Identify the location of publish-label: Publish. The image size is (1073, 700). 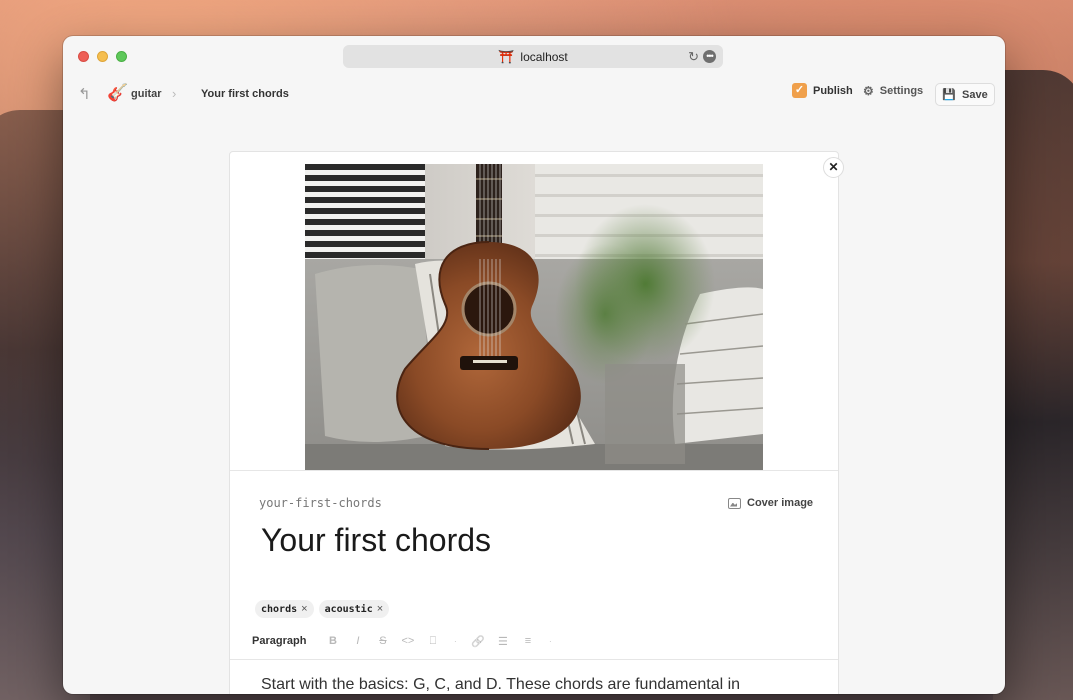
(833, 90).